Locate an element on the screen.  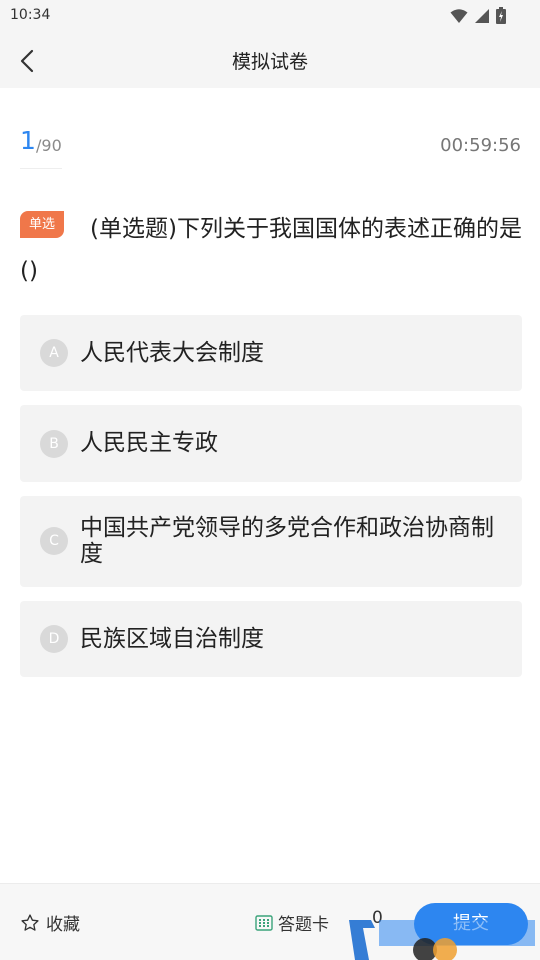
progress-current: 1 is located at coordinates (28, 140).